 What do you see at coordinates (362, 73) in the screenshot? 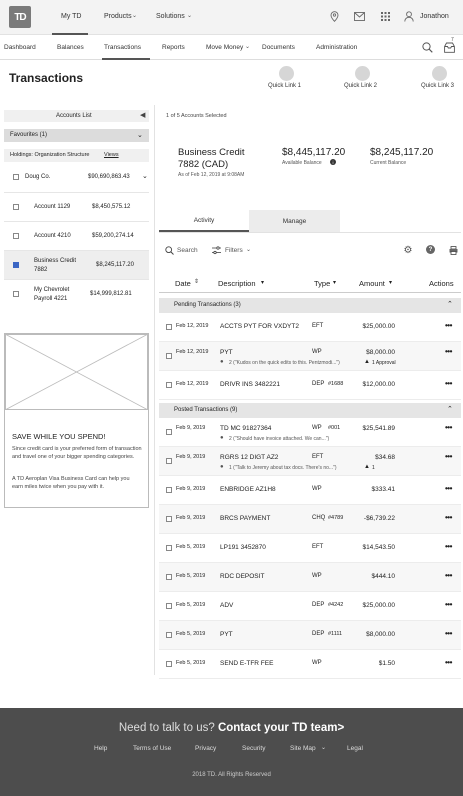
I see `quick-link-2-icon` at bounding box center [362, 73].